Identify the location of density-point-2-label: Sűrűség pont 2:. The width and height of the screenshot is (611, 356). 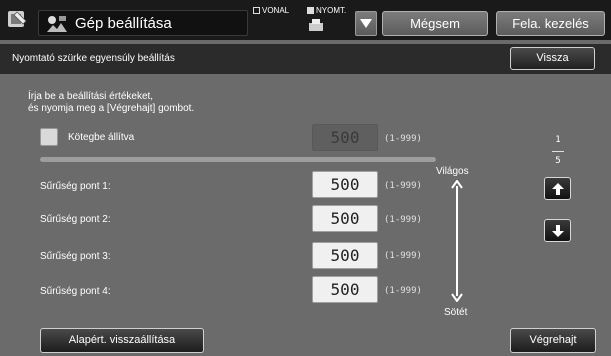
(75, 219).